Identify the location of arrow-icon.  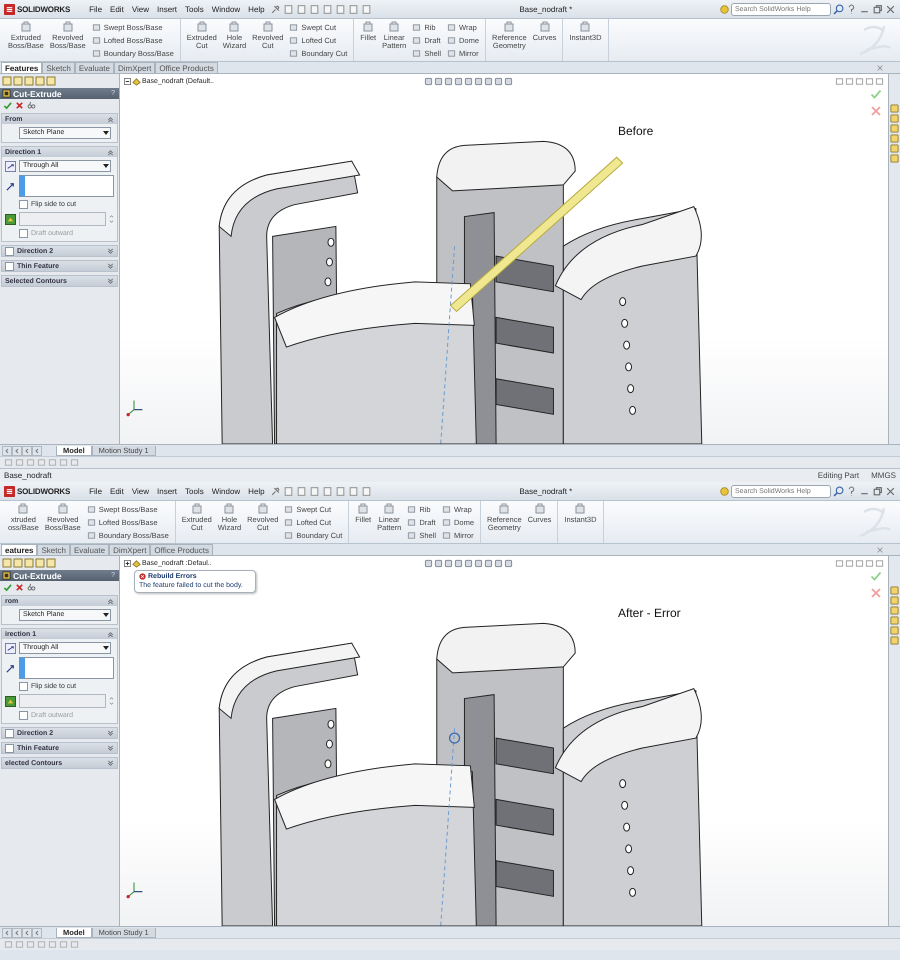
(10, 186).